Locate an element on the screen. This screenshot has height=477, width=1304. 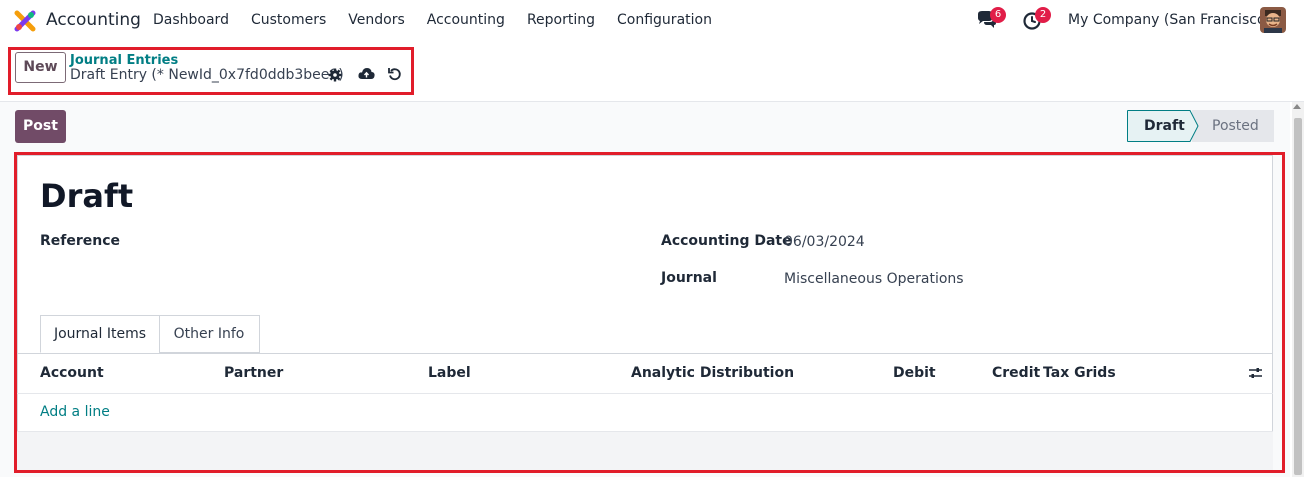
status-posted-label: Posted is located at coordinates (1235, 126).